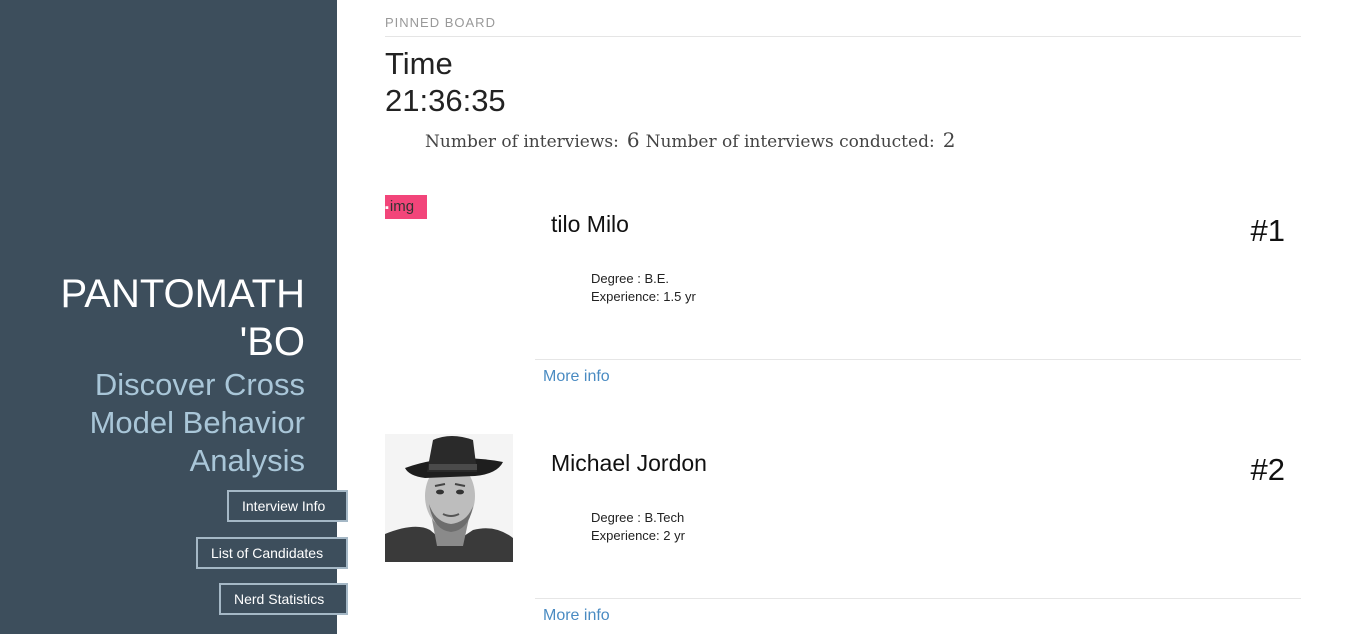  I want to click on candidate-rank: #2, so click(1267, 469).